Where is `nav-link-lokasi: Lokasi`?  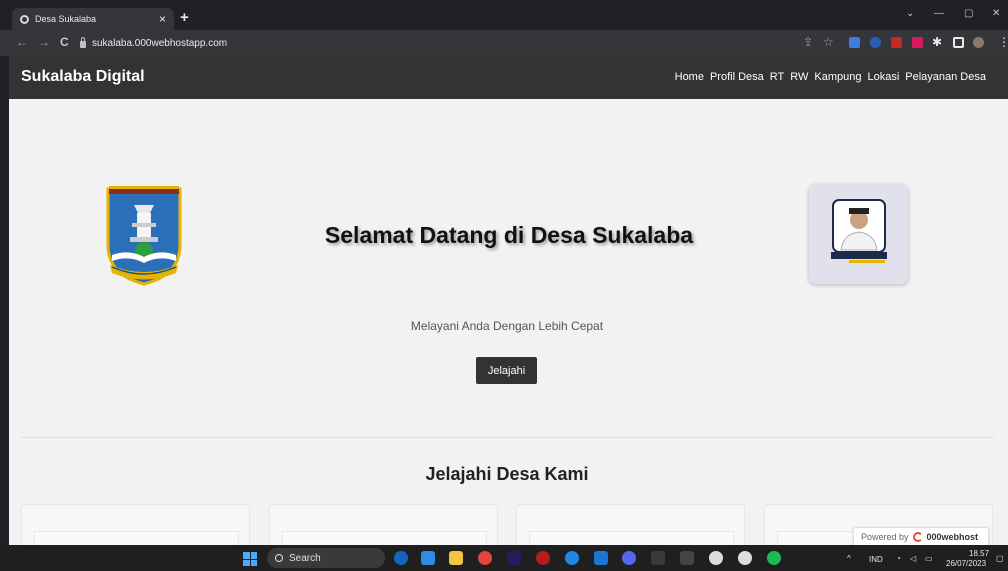 nav-link-lokasi: Lokasi is located at coordinates (883, 77).